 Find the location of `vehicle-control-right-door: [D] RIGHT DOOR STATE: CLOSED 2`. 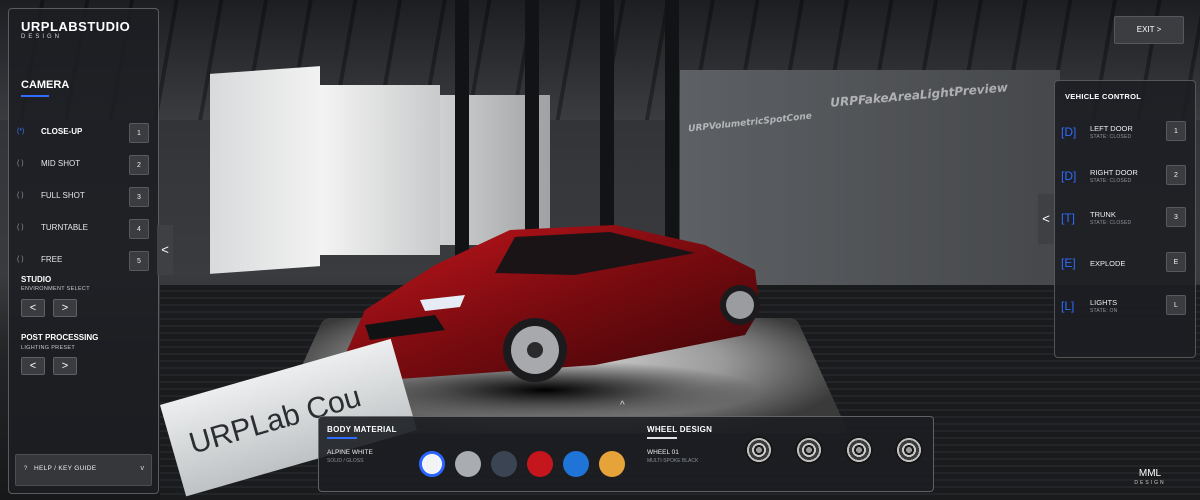

vehicle-control-right-door: [D] RIGHT DOOR STATE: CLOSED 2 is located at coordinates (1125, 178).